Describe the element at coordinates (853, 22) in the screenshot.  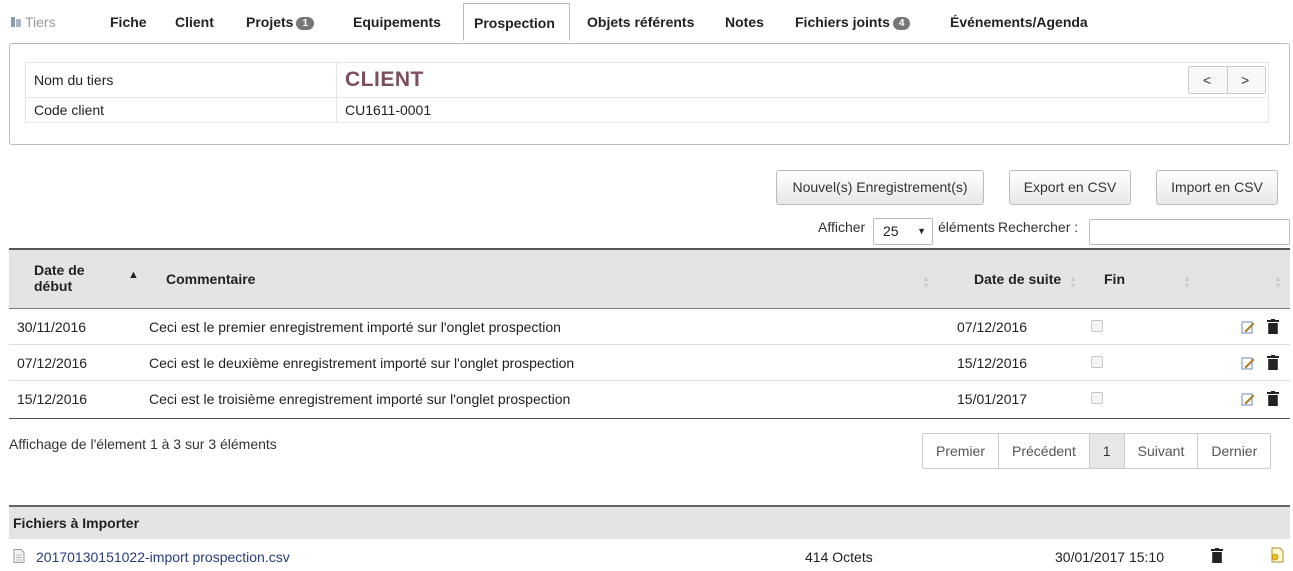
I see `tab-fichiers-joints: Fichiers joints 4` at that location.